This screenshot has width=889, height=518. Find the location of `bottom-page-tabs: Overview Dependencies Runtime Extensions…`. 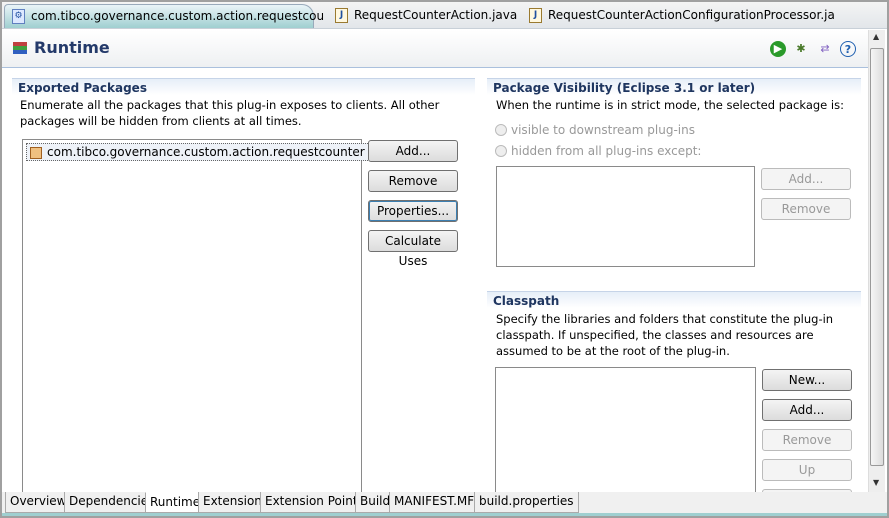

bottom-page-tabs: Overview Dependencies Runtime Extensions… is located at coordinates (444, 504).